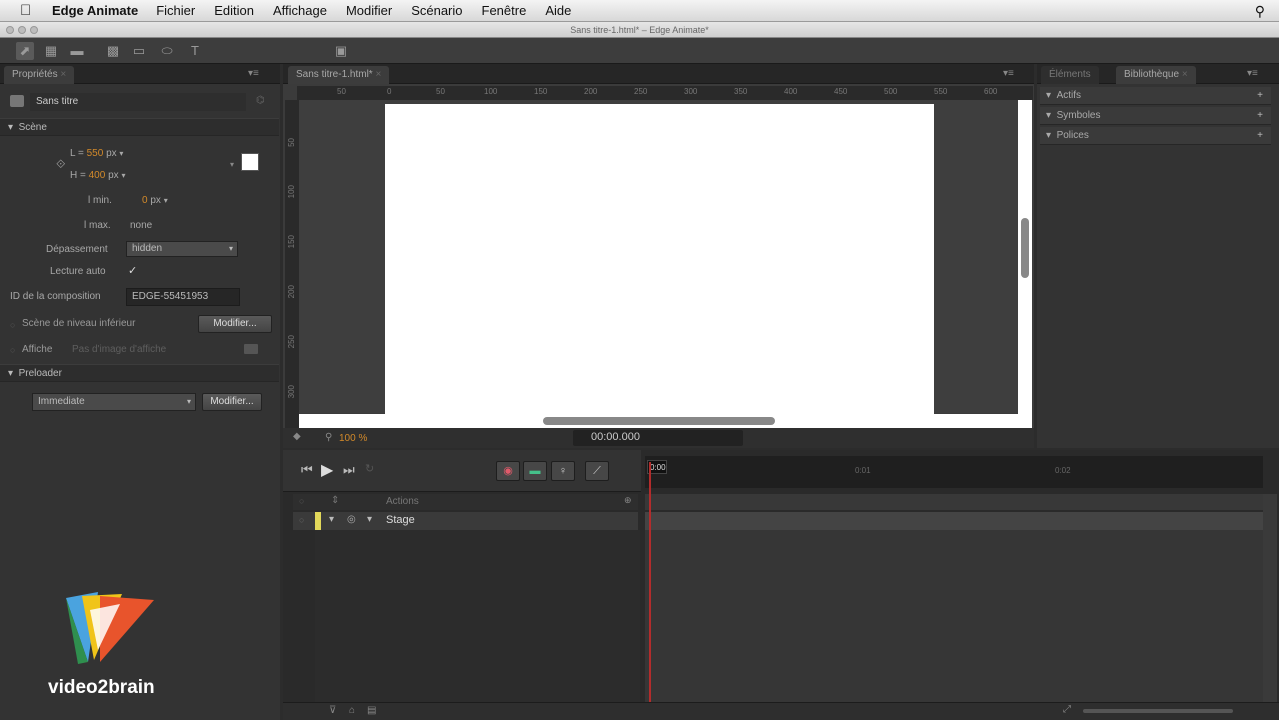  What do you see at coordinates (300, 10) in the screenshot?
I see `menu-affichage: Affichage` at bounding box center [300, 10].